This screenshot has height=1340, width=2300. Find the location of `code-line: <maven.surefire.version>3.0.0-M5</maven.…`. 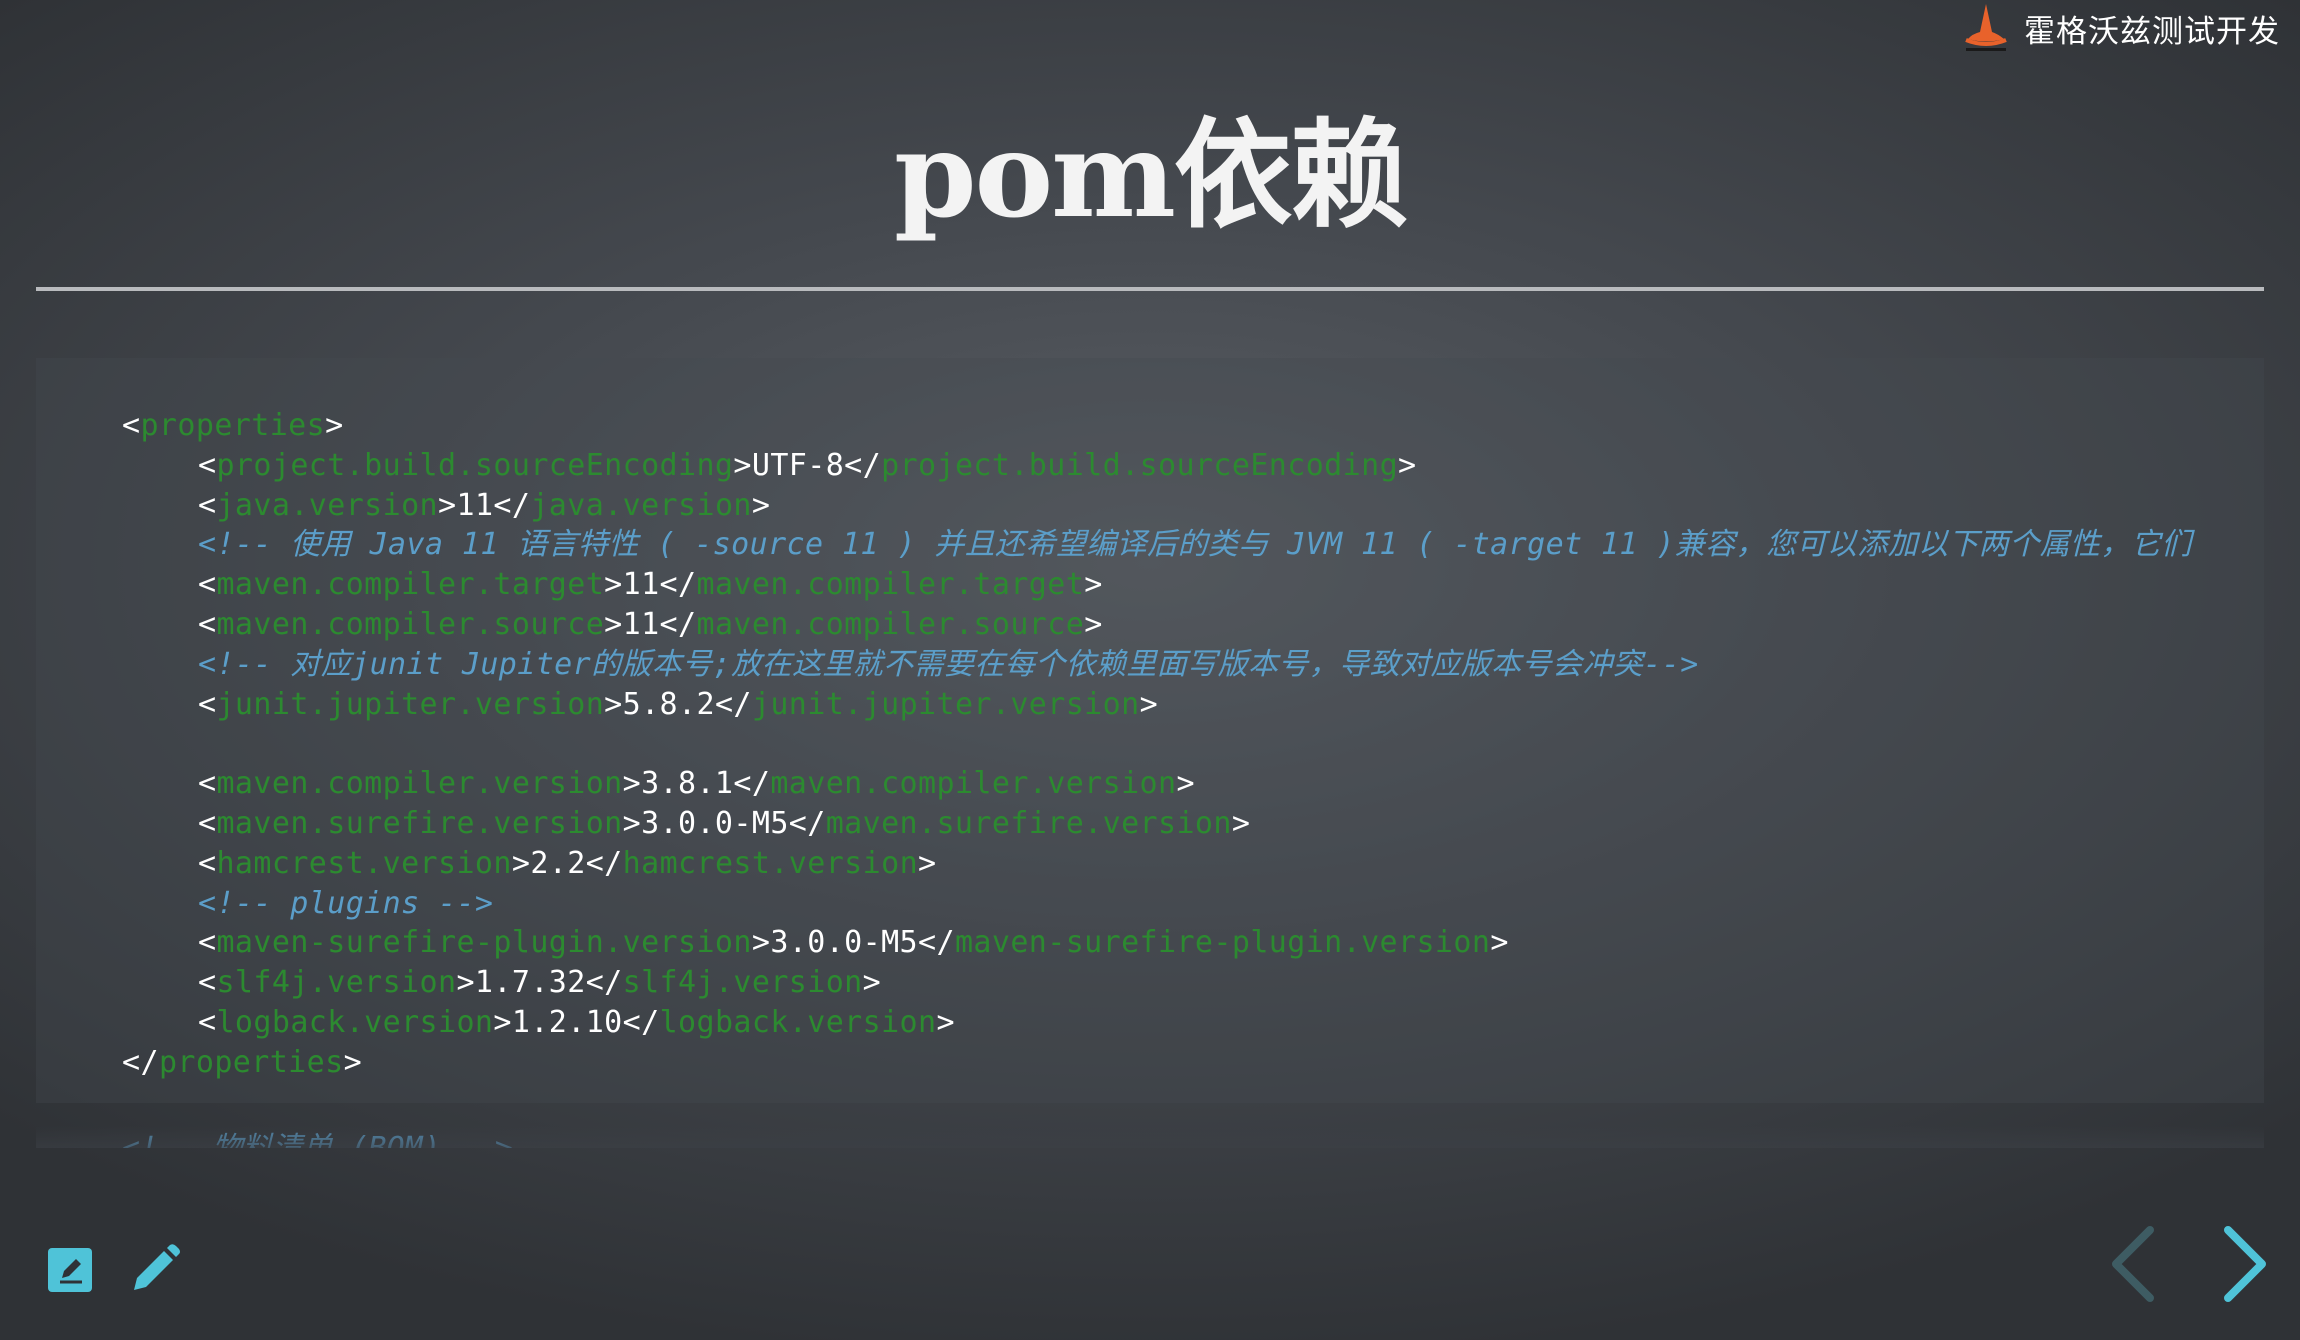

code-line: <maven.surefire.version>3.0.0-M5</maven.… is located at coordinates (1150, 824).